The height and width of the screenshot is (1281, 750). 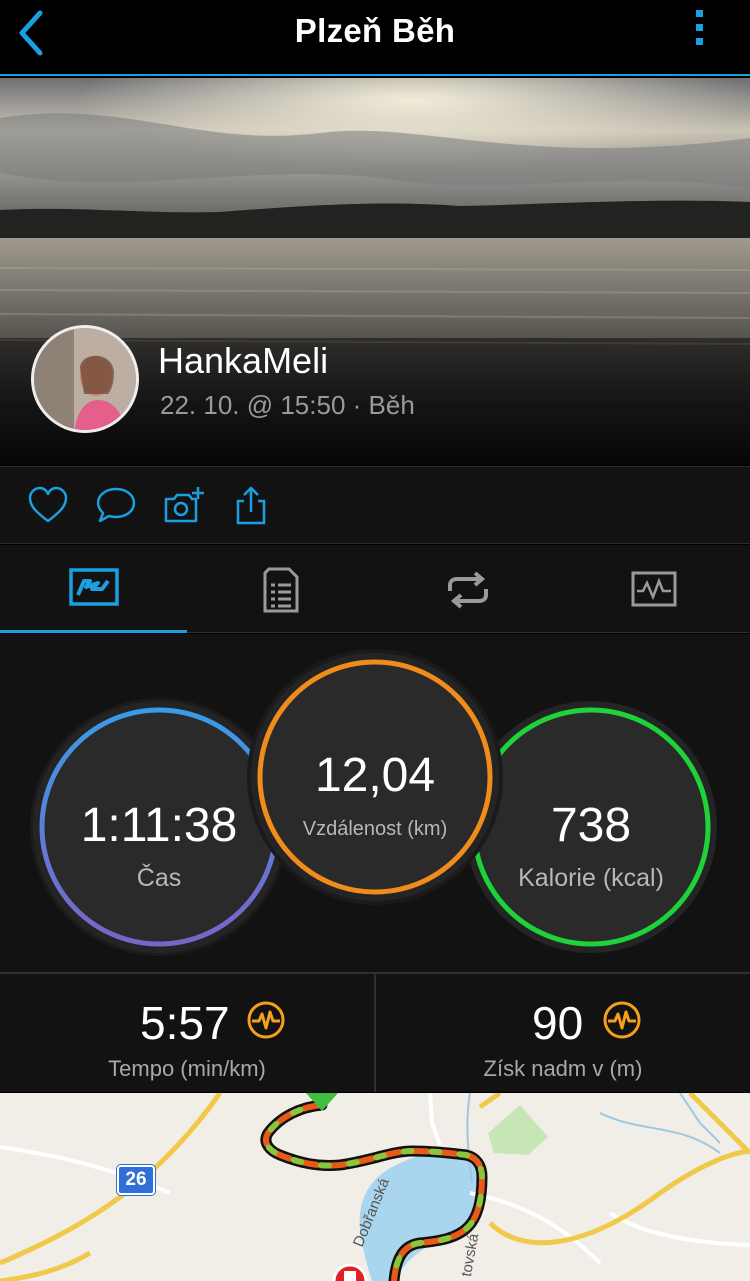 I want to click on action-bar, so click(x=375, y=505).